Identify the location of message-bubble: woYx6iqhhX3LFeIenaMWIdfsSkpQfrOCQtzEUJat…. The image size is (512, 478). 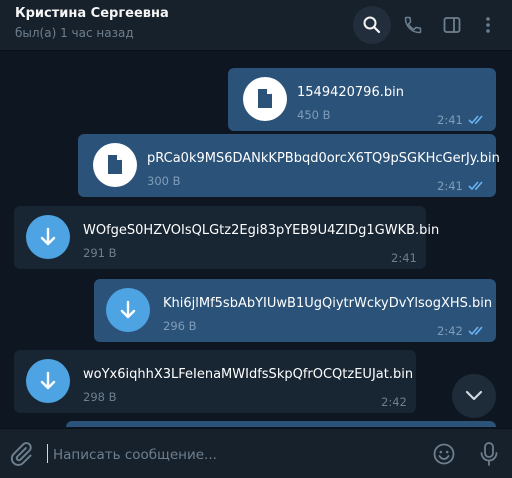
(215, 381).